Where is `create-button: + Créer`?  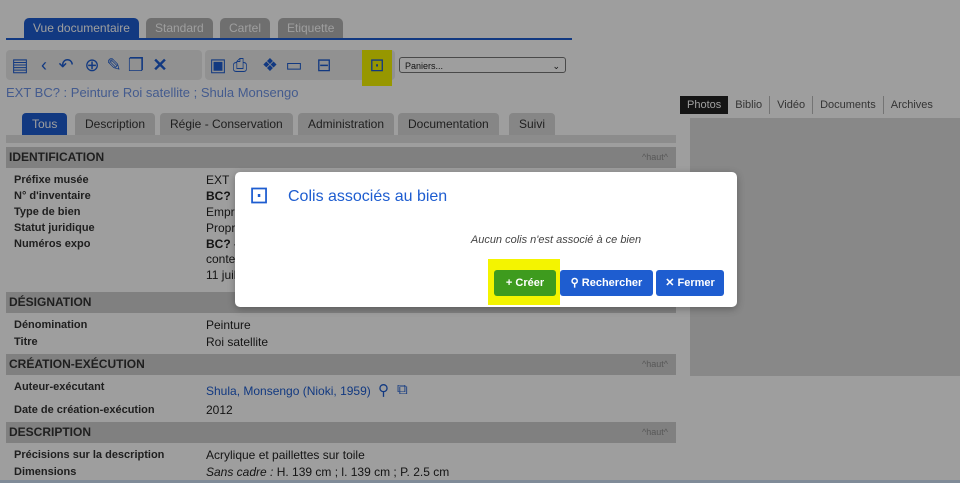
create-button: + Créer is located at coordinates (525, 283).